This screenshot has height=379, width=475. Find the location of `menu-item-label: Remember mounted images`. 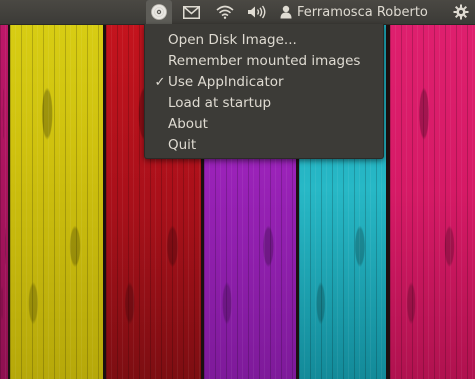

menu-item-label: Remember mounted images is located at coordinates (264, 61).